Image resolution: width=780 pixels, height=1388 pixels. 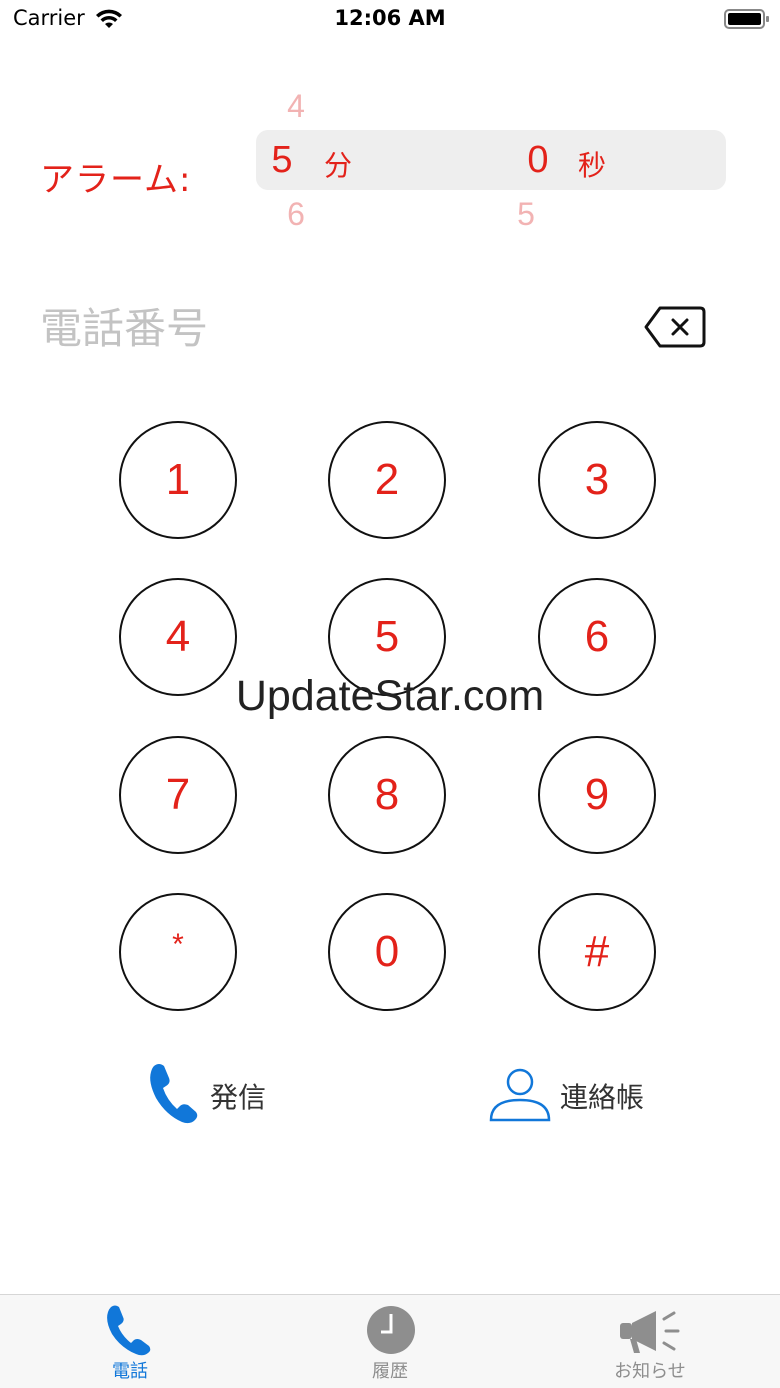 I want to click on tab-bar: 電話 履歴 お知らせ, so click(x=390, y=1341).